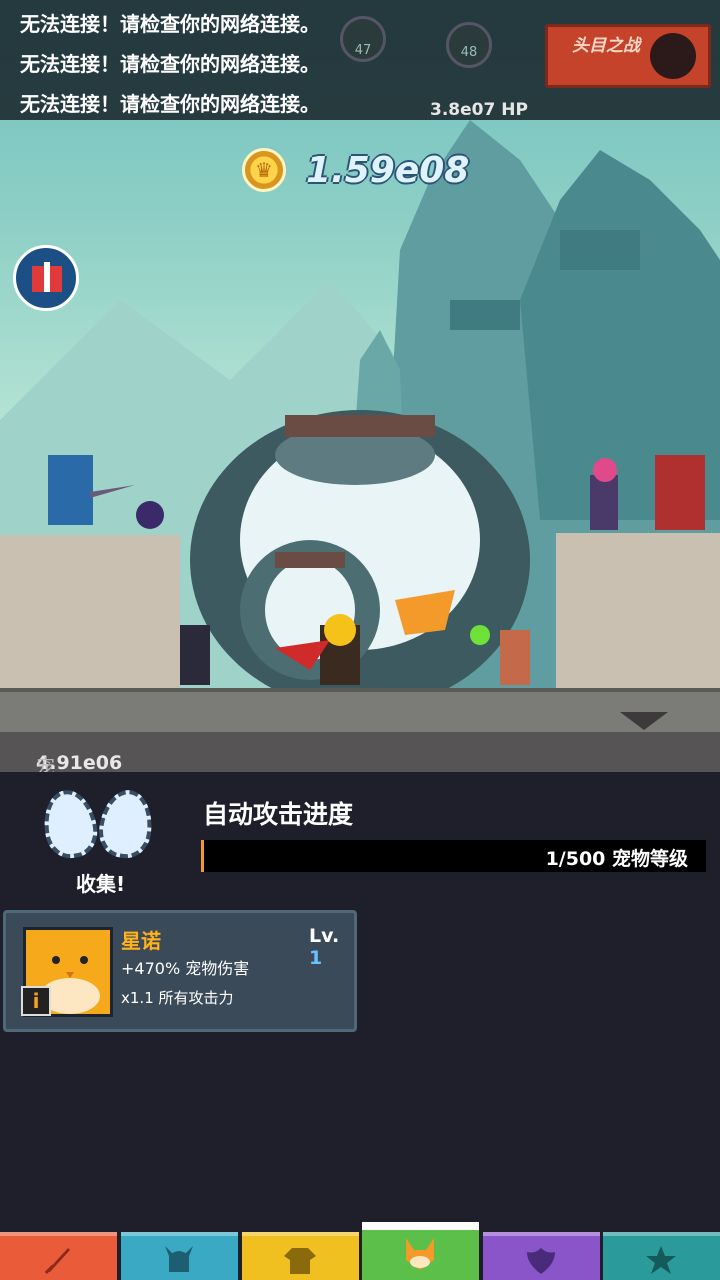 The width and height of the screenshot is (720, 1280). I want to click on collect-label: 收集!, so click(101, 884).